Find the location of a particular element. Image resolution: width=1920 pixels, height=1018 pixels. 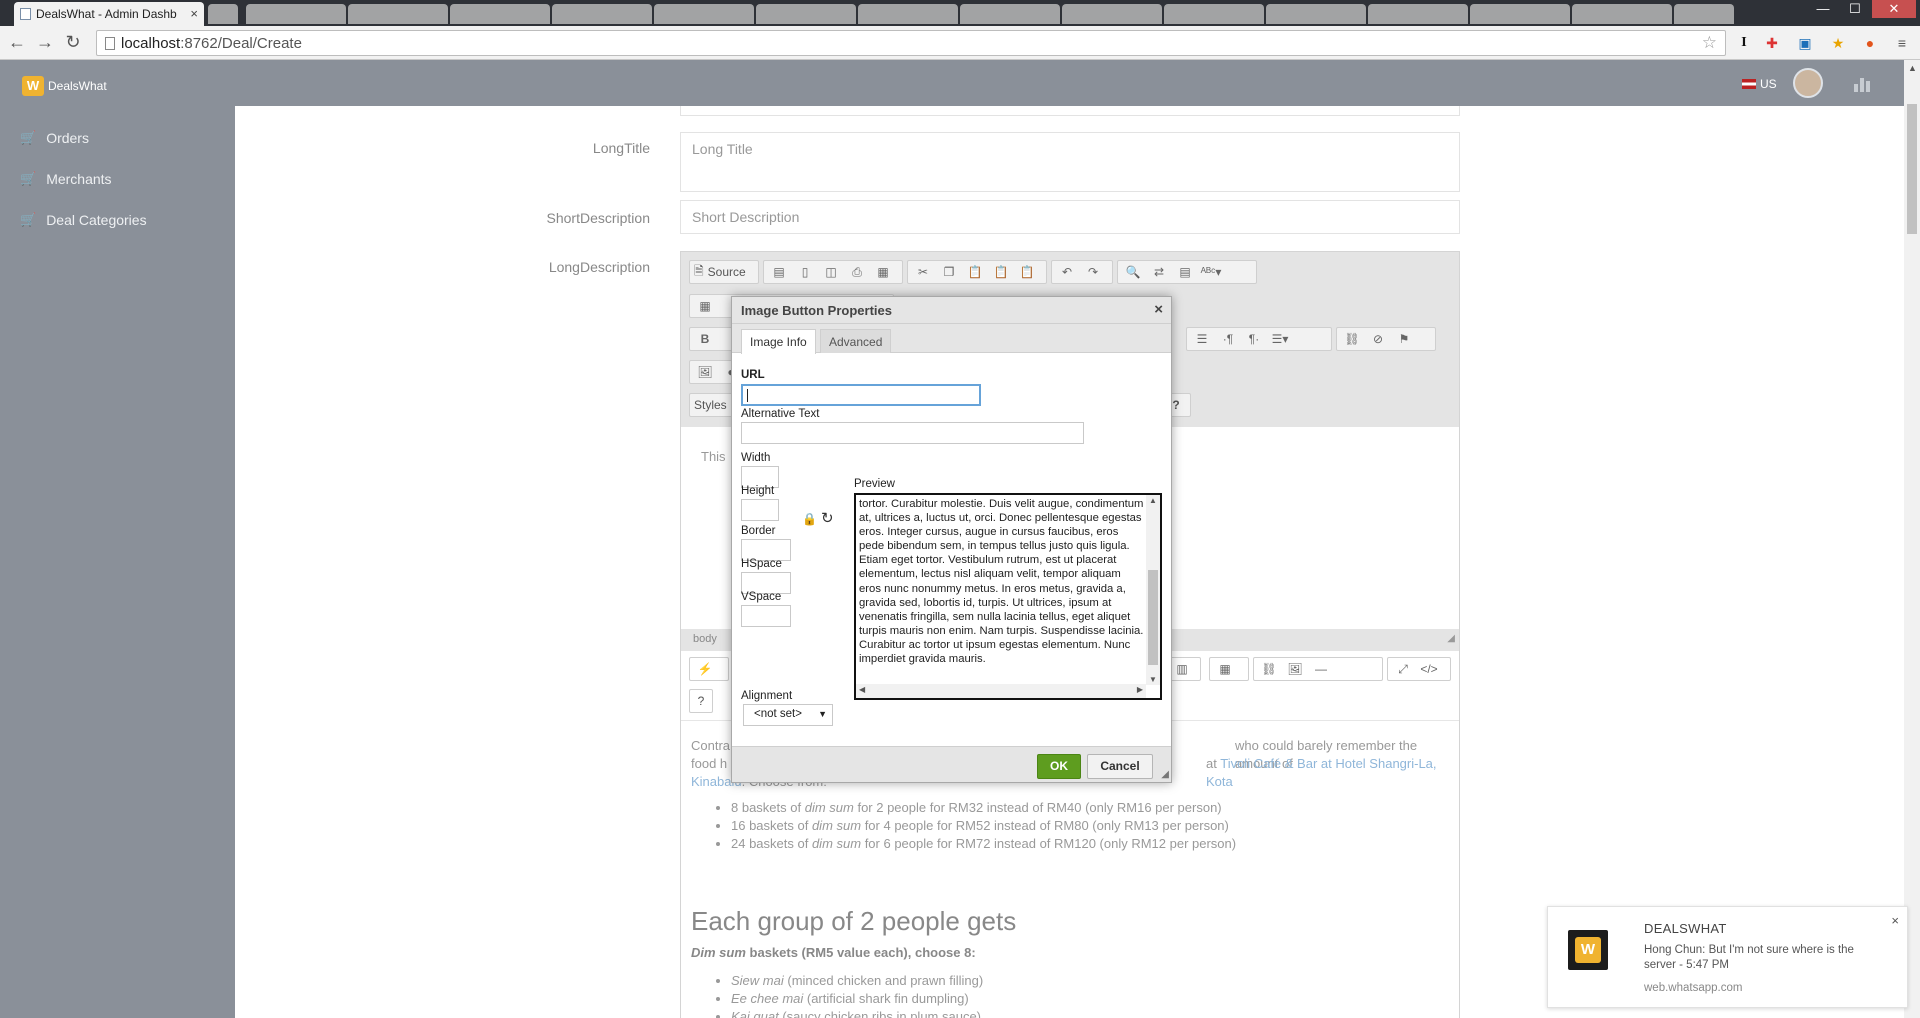

bold-icon: B is located at coordinates (705, 339).